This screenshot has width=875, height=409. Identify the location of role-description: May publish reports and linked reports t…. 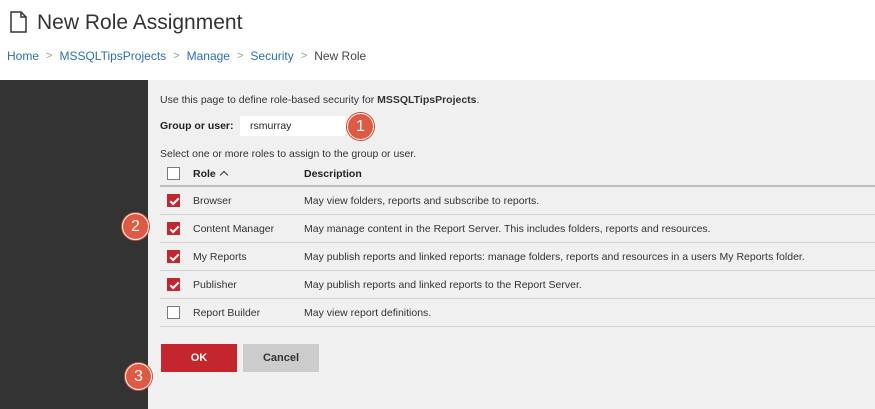
(443, 284).